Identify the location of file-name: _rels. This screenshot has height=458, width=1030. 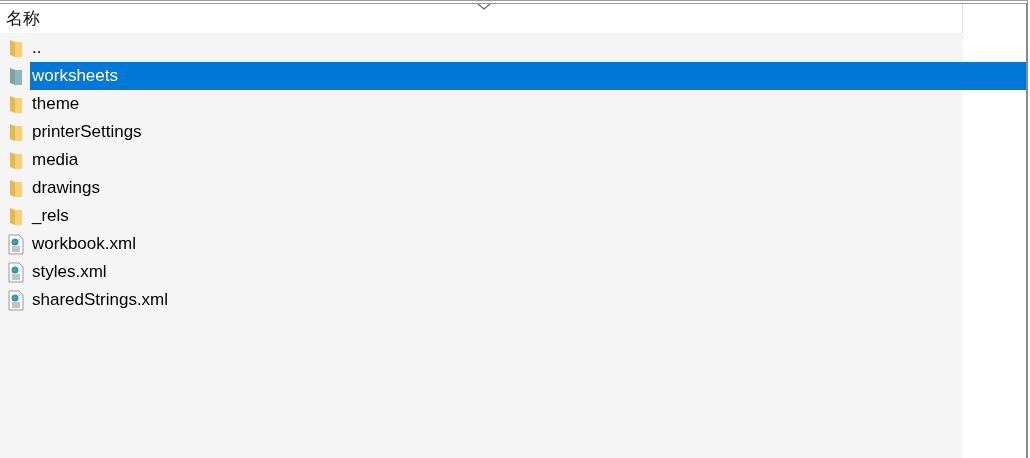
(528, 216).